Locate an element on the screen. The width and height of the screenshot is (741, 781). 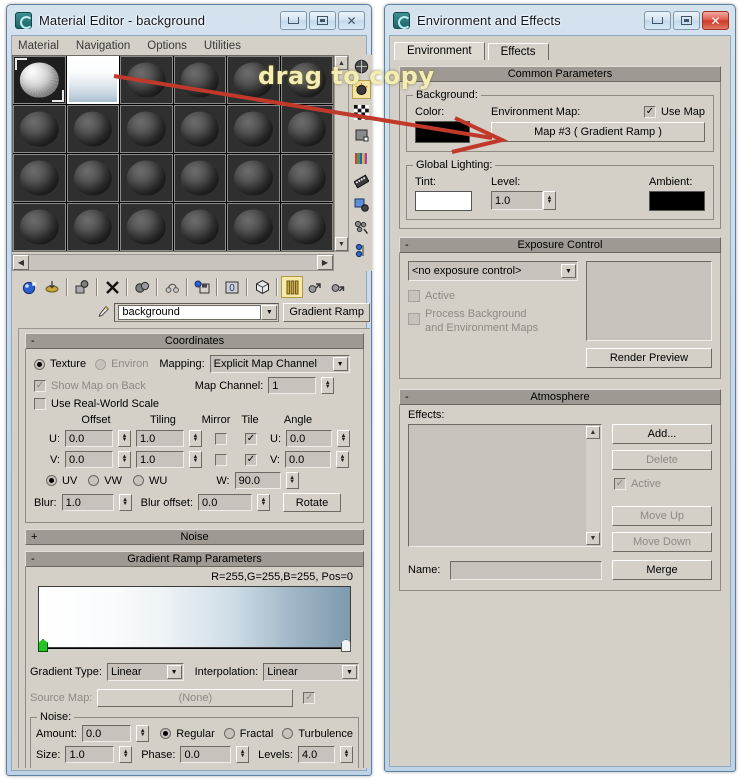
menu-utilities: Utilities is located at coordinates (222, 46).